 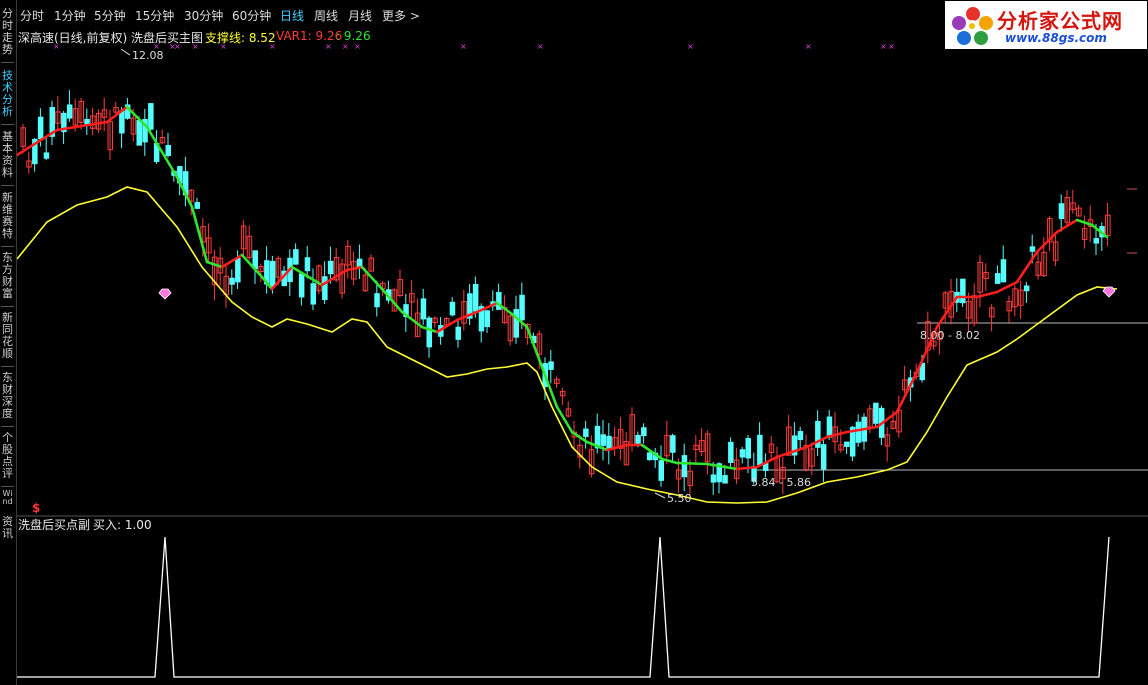 I want to click on sidebar-item-eastmoney: 东方财富, so click(x=7, y=276).